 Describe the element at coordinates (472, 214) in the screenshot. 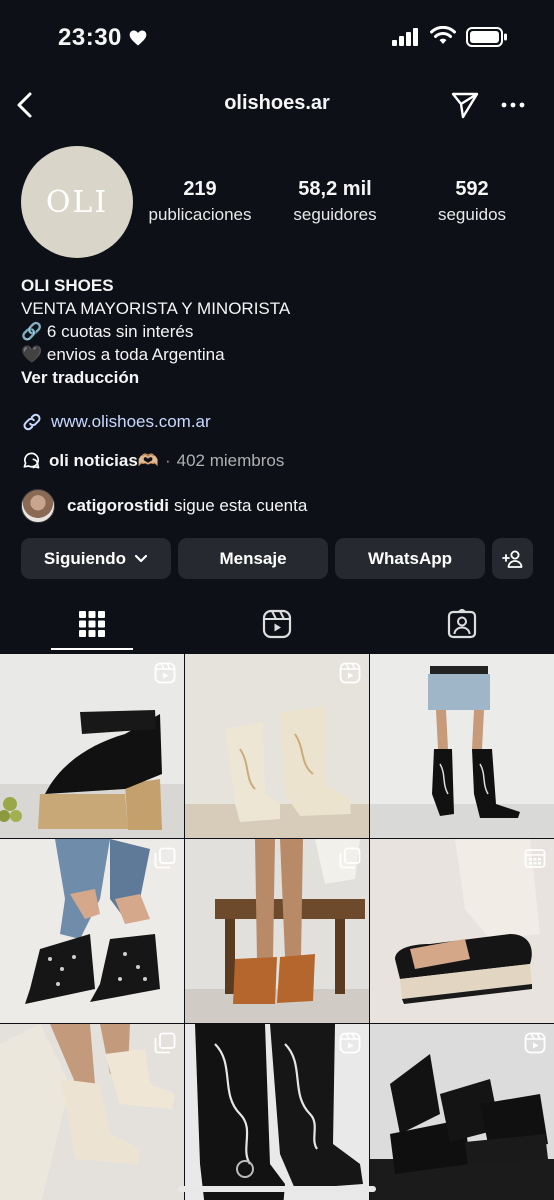

I see `following-count-label: seguidos` at that location.